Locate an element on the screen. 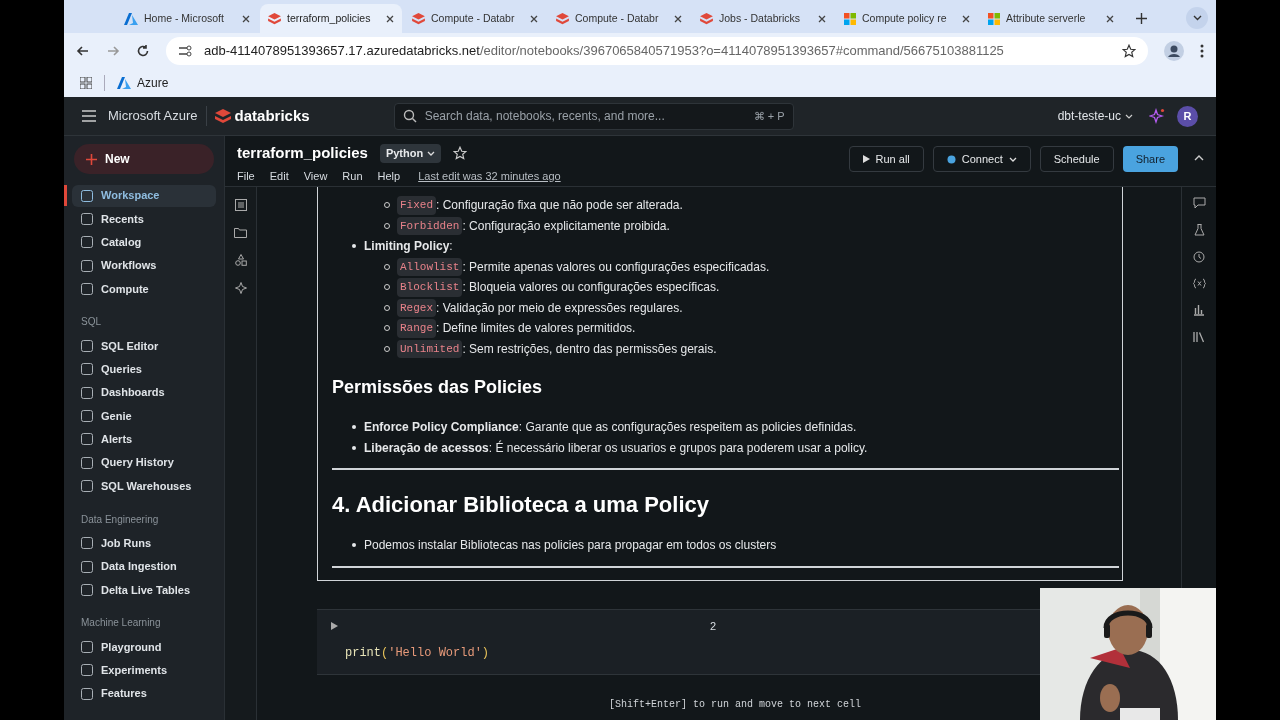 Image resolution: width=1280 pixels, height=720 pixels. sidebar-item: Job Runs is located at coordinates (144, 543).